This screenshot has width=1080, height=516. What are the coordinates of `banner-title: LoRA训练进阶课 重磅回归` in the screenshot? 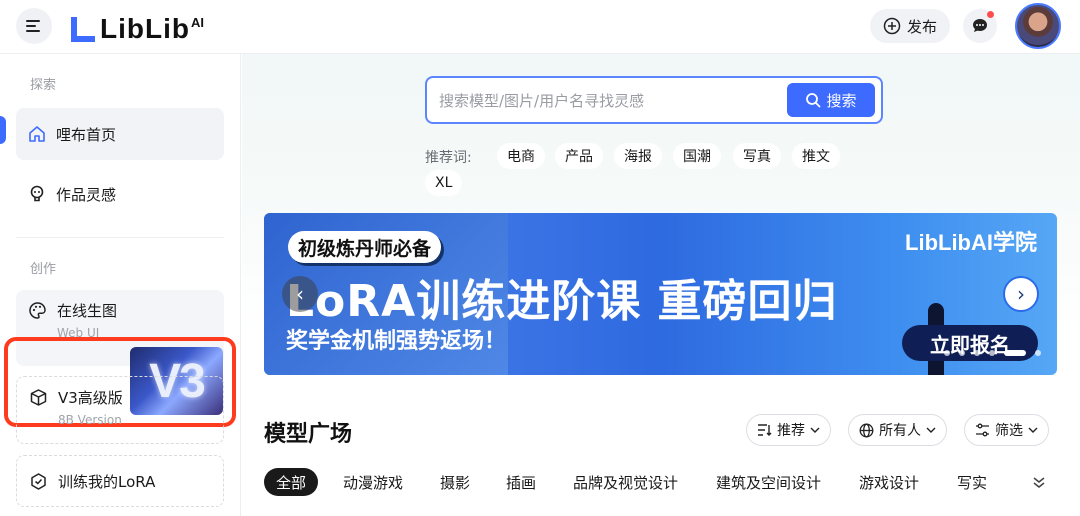 It's located at (562, 301).